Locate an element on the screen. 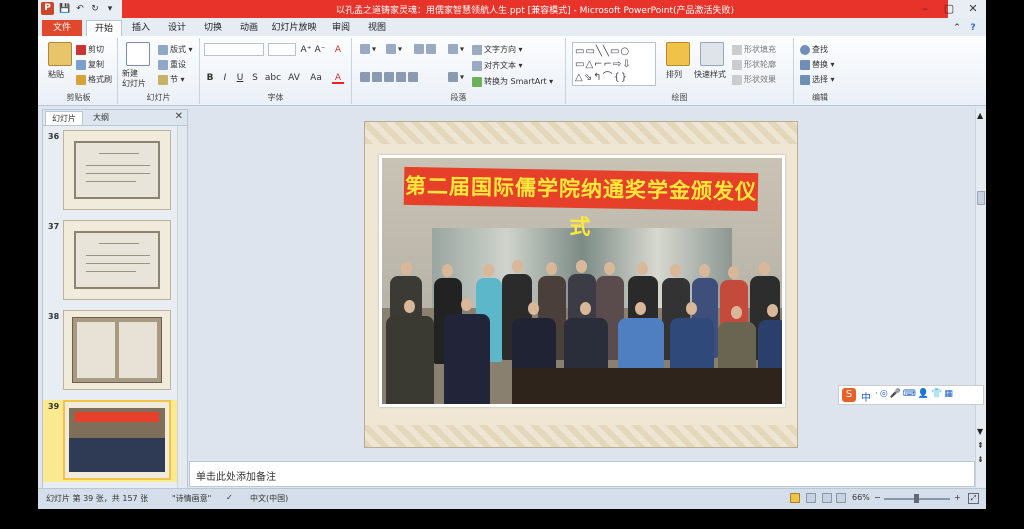 This screenshot has width=1024, height=529. language-indicator: 中文(中国) is located at coordinates (269, 498).